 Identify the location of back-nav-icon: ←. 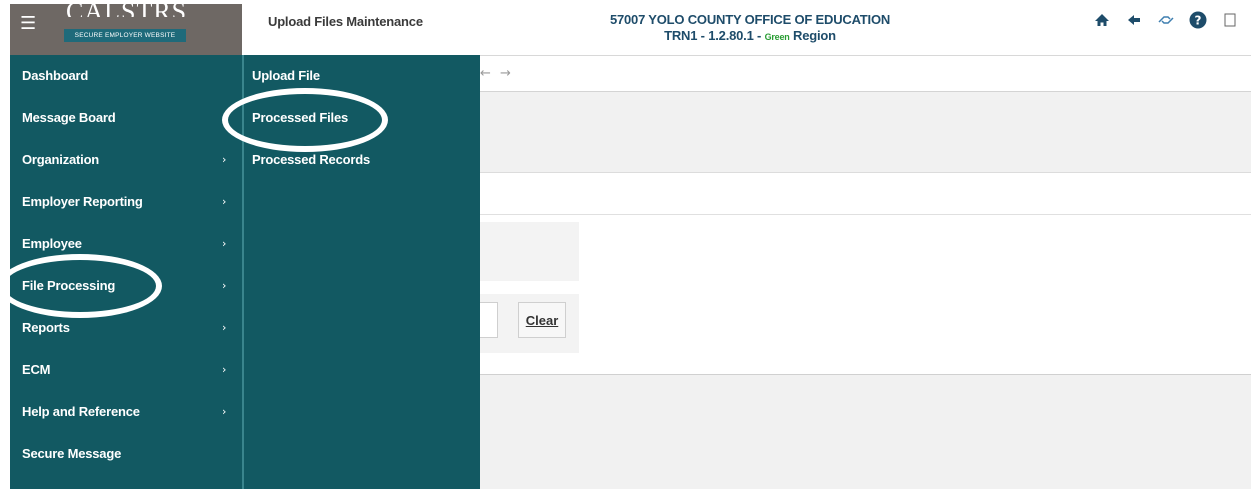
(485, 73).